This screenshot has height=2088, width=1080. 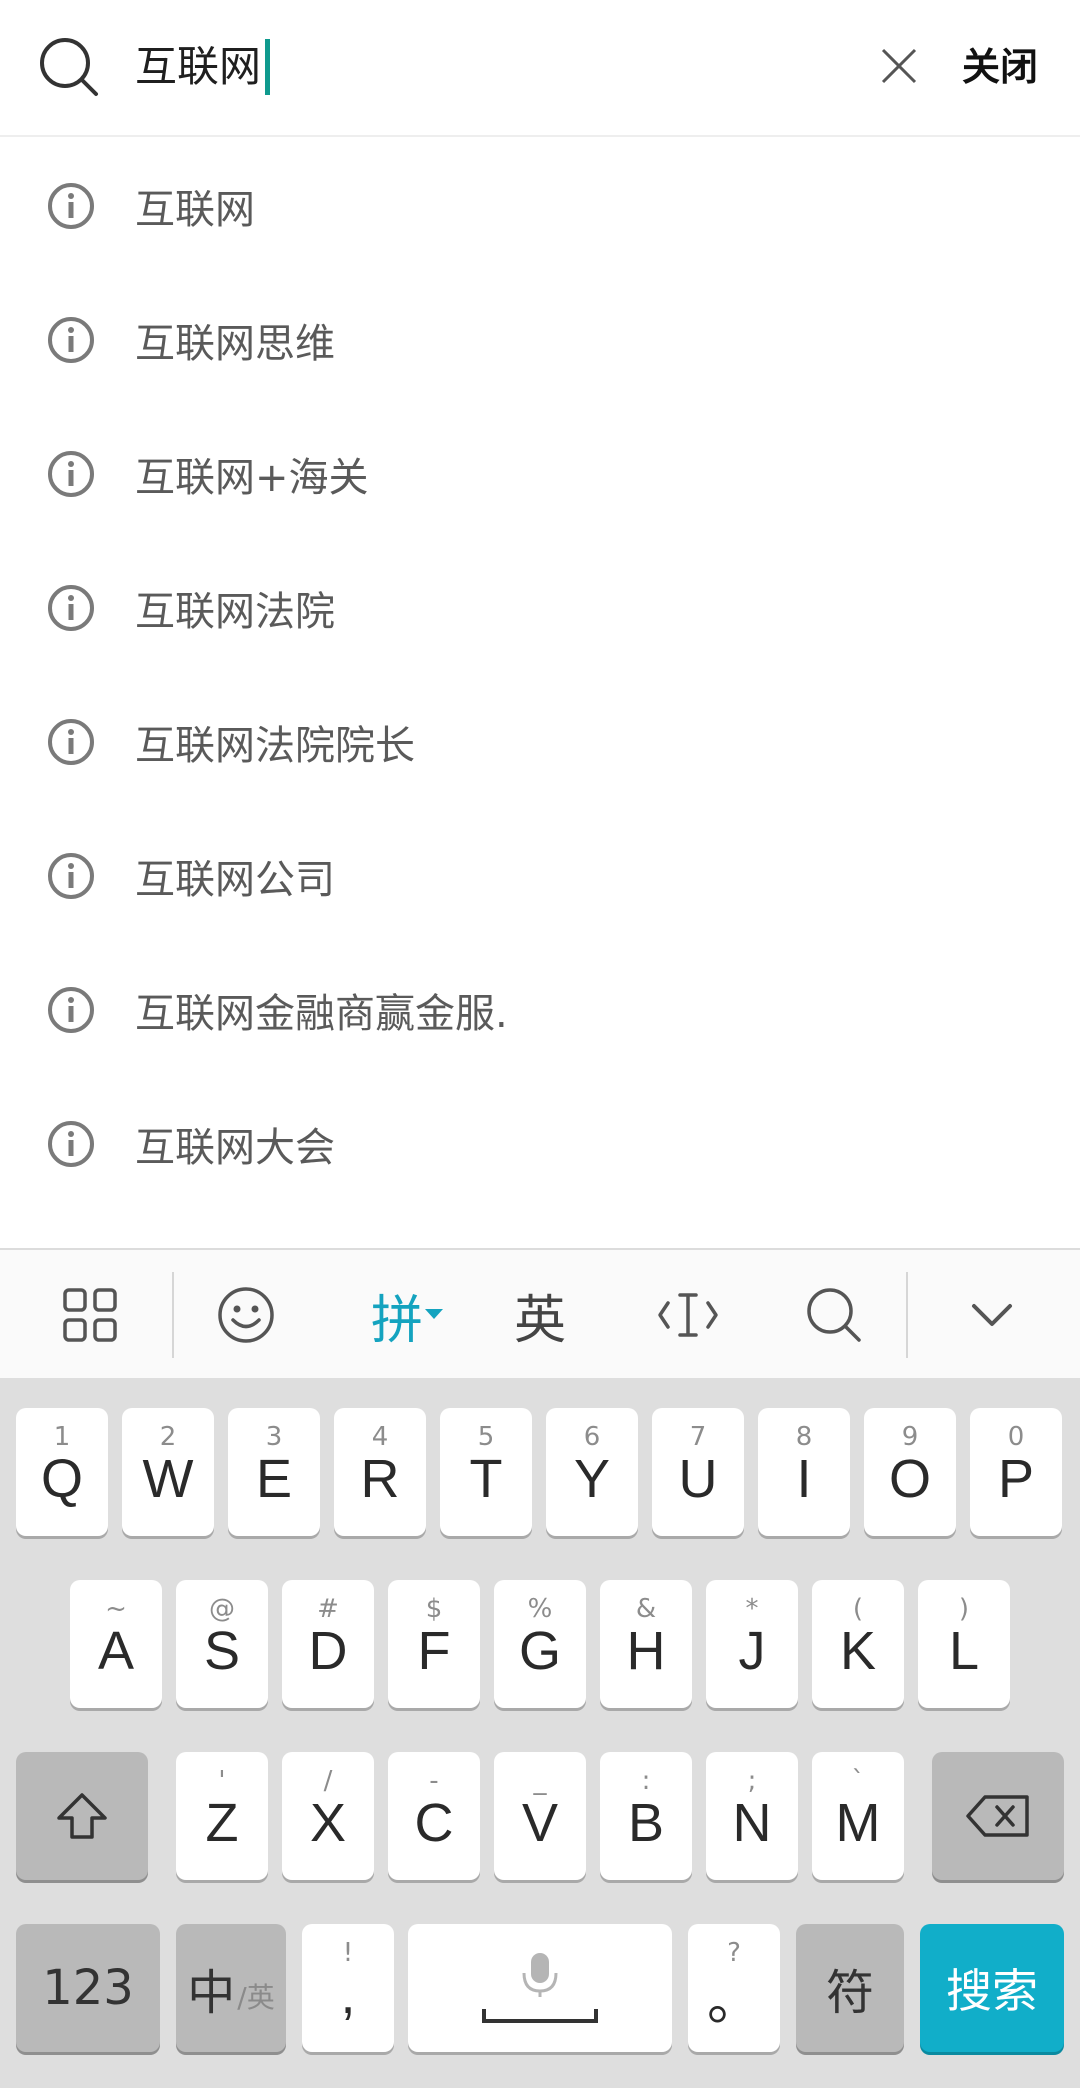 I want to click on suggestion-item: 互联网大会, so click(x=540, y=1144).